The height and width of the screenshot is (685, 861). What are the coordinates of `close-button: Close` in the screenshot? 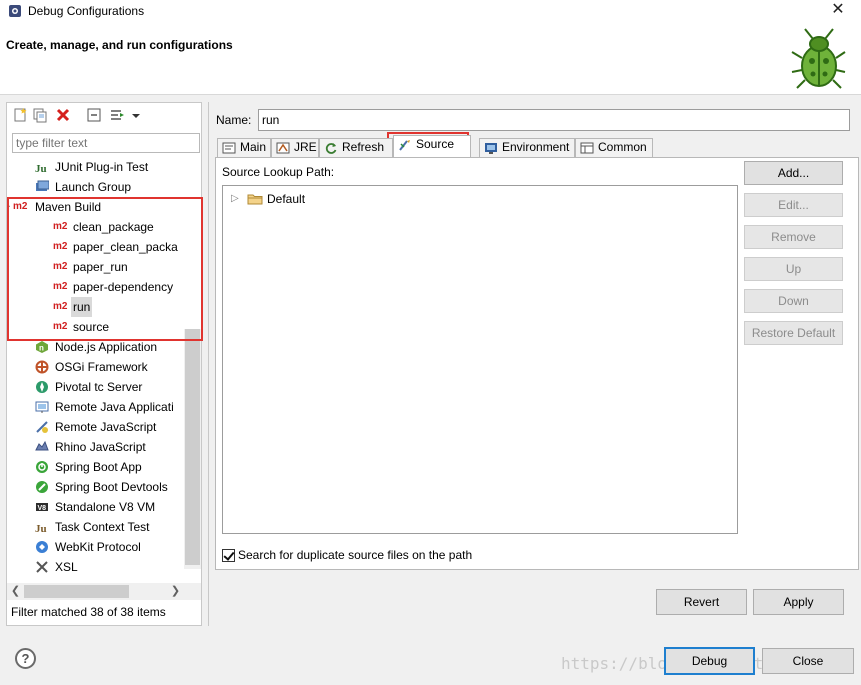 It's located at (808, 661).